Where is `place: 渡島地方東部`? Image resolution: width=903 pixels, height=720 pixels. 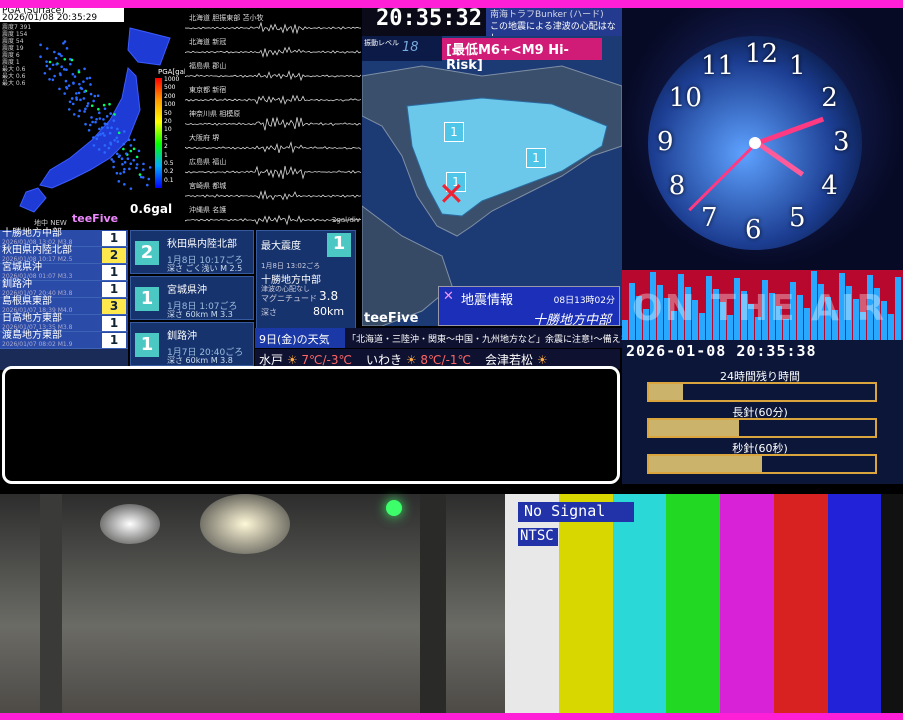
place: 渡島地方東部 is located at coordinates (37, 335).